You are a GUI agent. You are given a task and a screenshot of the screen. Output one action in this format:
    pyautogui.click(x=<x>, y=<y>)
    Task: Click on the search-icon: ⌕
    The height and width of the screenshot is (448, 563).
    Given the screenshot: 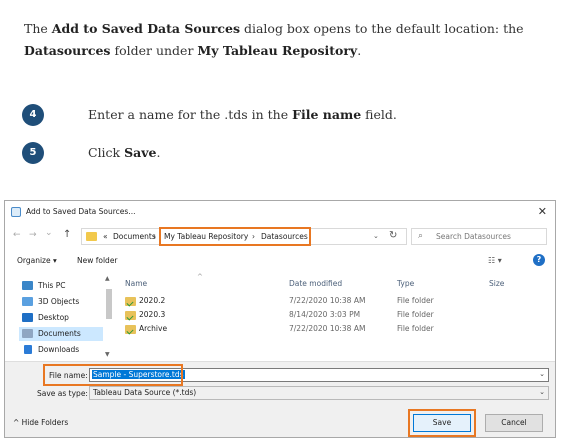 What is the action you would take?
    pyautogui.click(x=421, y=236)
    